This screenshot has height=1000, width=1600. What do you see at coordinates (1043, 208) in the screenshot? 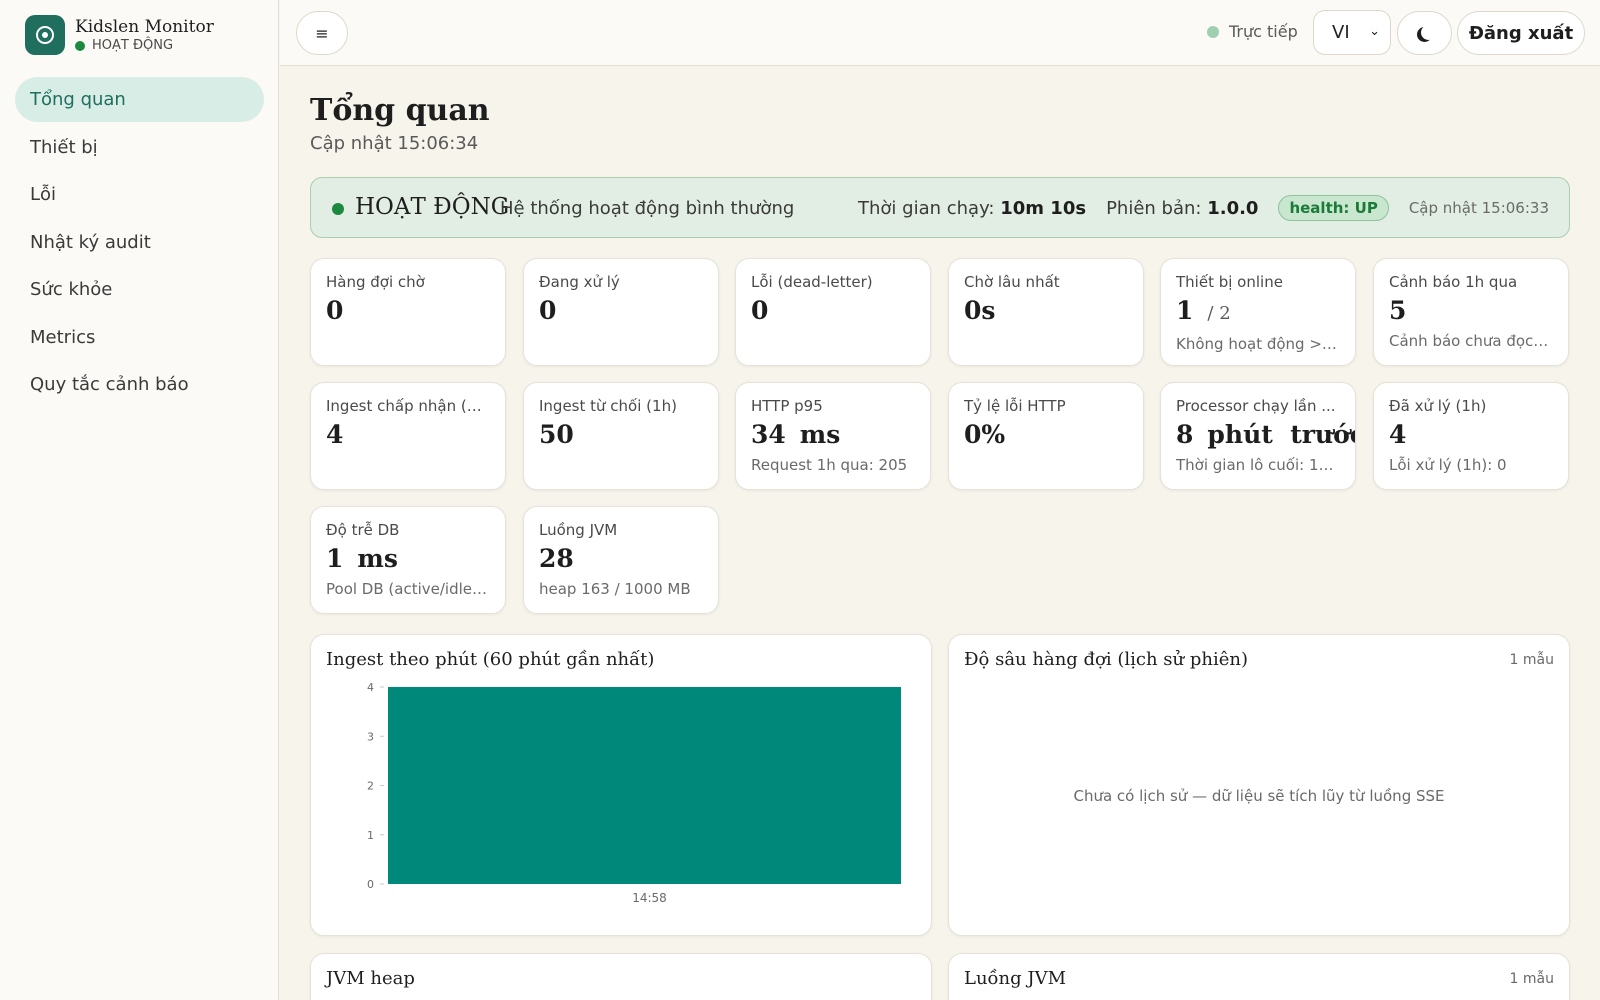
I see `uptime-value: 10m 10s` at bounding box center [1043, 208].